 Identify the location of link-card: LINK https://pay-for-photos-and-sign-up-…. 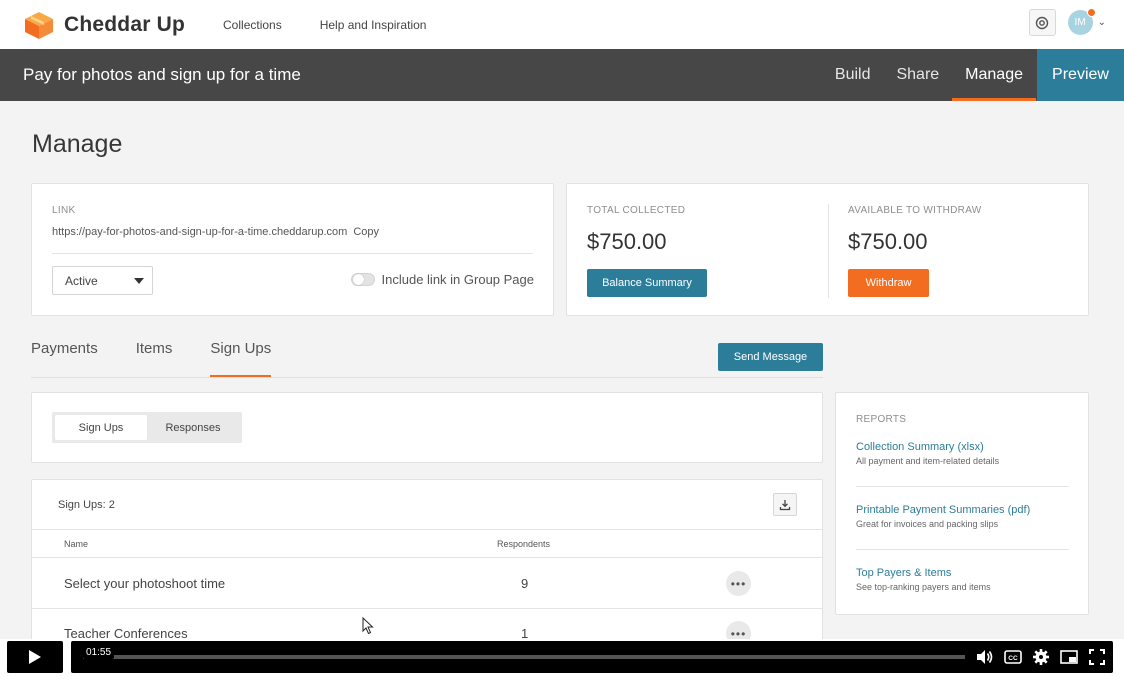
(292, 249).